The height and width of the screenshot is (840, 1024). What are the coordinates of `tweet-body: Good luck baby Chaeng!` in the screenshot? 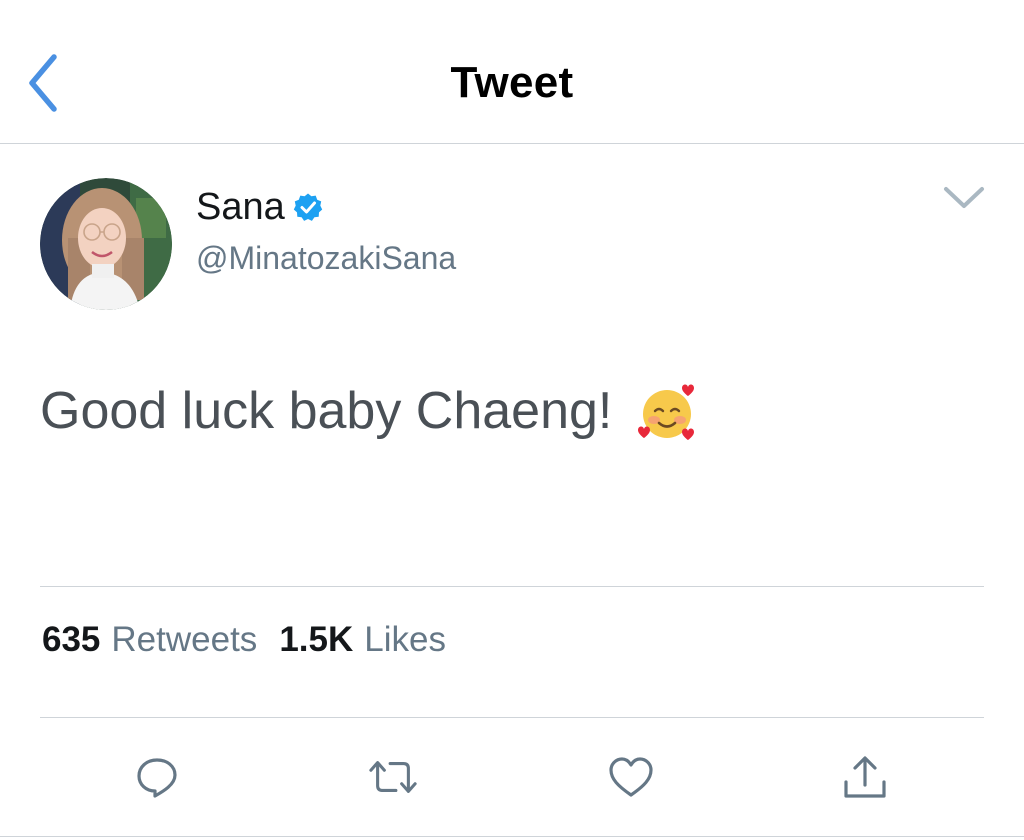 It's located at (370, 411).